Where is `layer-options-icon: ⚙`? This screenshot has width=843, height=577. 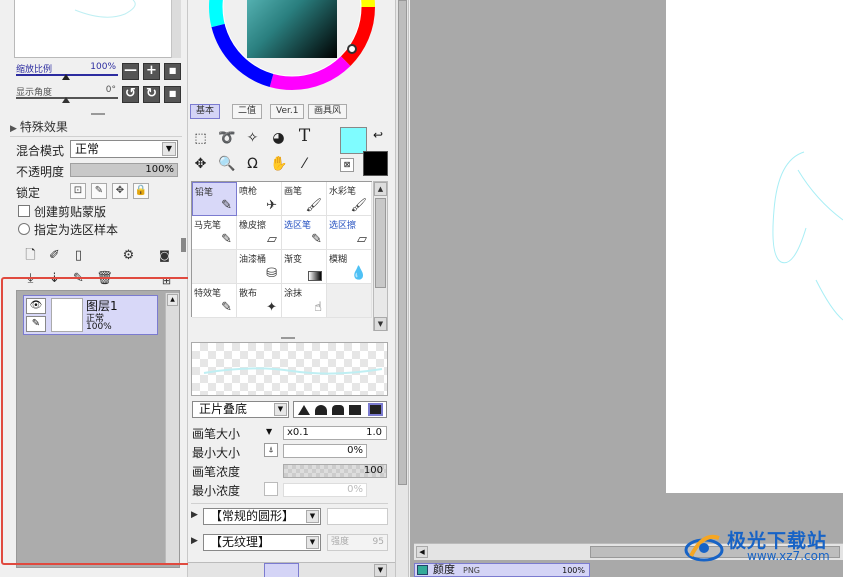
layer-options-icon: ⚙ is located at coordinates (128, 255).